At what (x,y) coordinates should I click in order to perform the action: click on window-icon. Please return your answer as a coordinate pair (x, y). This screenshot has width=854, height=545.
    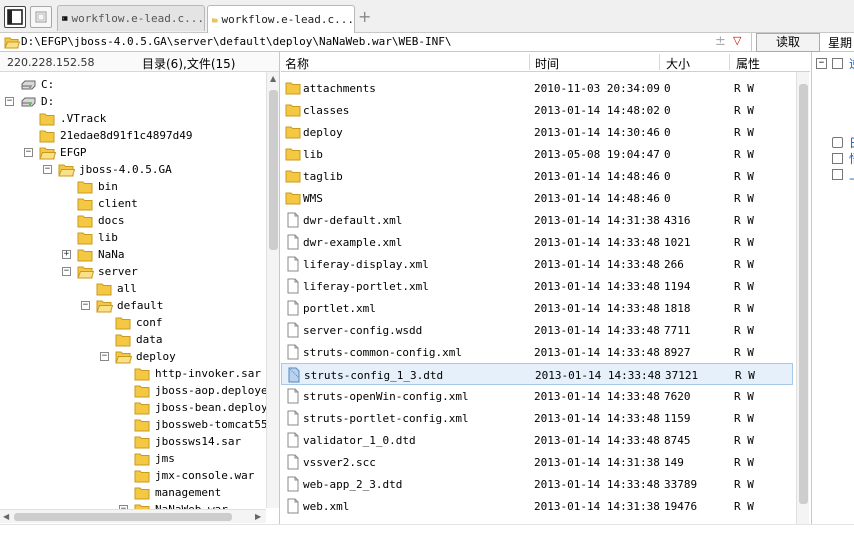
    Looking at the image, I should click on (41, 17).